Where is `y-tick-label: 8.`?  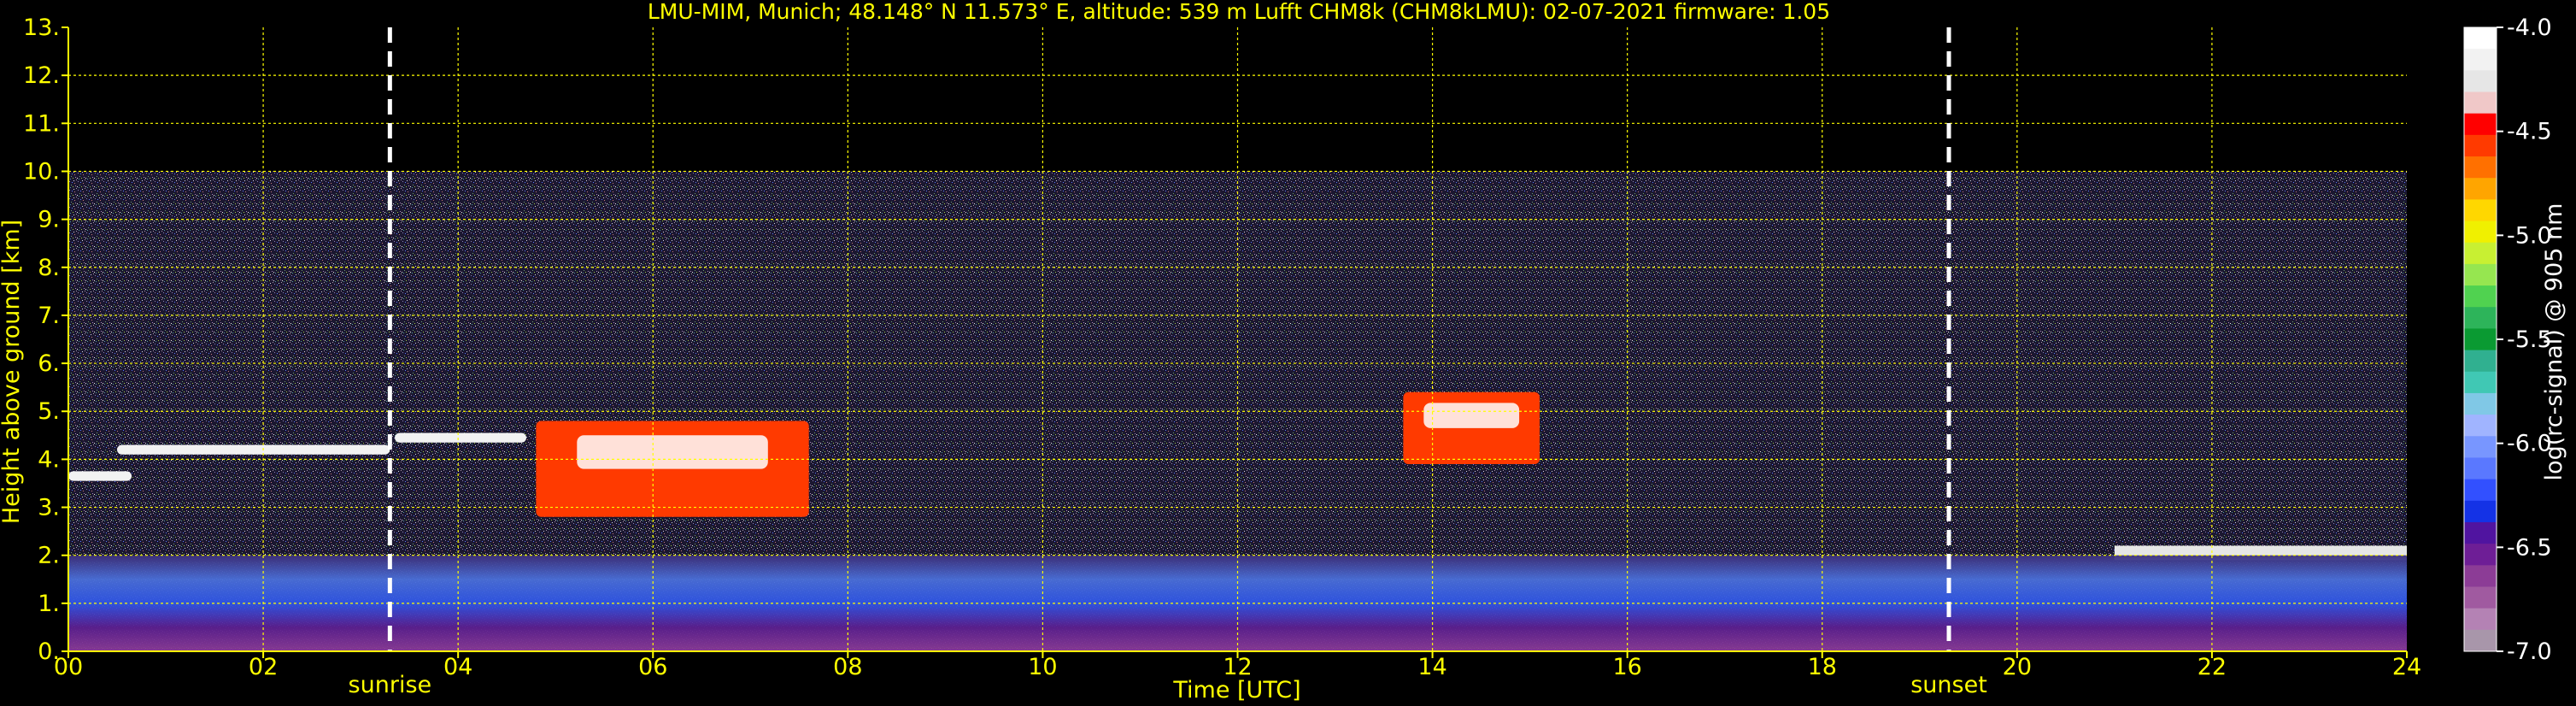 y-tick-label: 8. is located at coordinates (49, 268).